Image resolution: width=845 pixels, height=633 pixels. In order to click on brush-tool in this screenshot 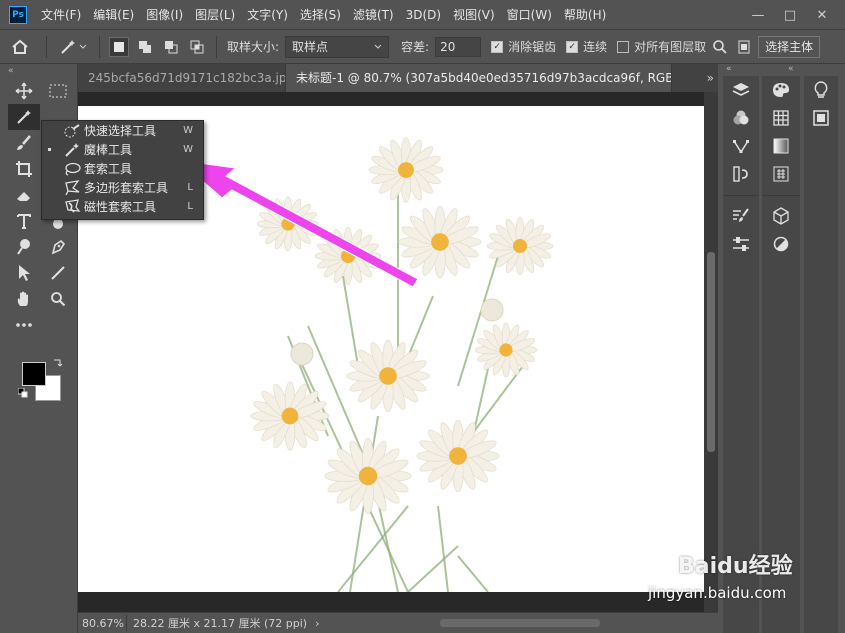, I will do `click(24, 143)`.